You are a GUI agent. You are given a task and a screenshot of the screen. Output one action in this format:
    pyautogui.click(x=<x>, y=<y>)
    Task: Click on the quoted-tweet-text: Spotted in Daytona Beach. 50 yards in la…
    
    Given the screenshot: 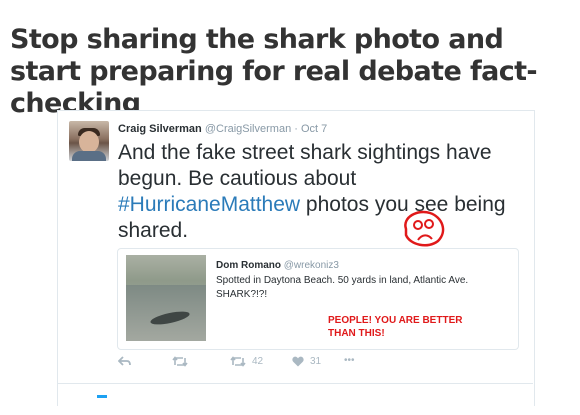 What is the action you would take?
    pyautogui.click(x=342, y=287)
    